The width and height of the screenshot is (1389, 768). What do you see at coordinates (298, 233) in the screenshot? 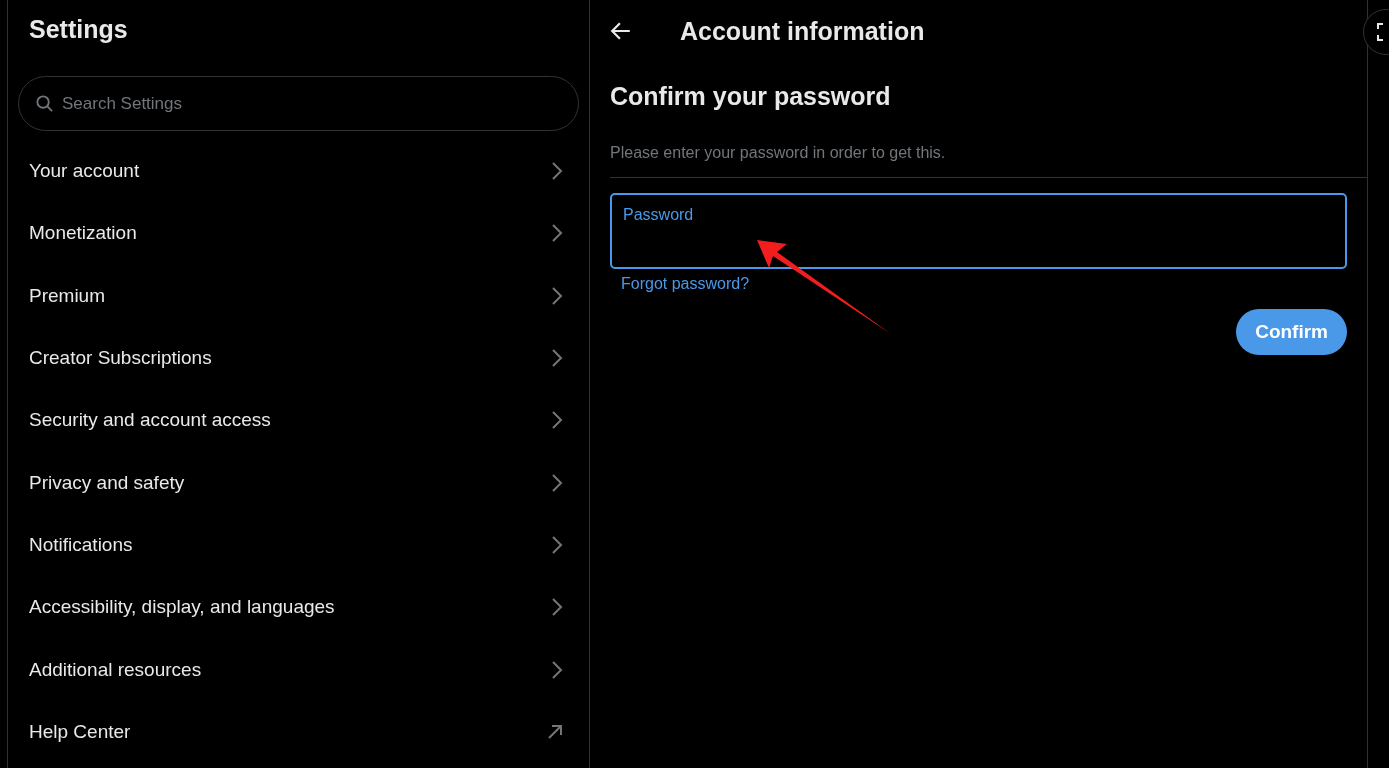
I see `settings-menu-item: Monetization` at bounding box center [298, 233].